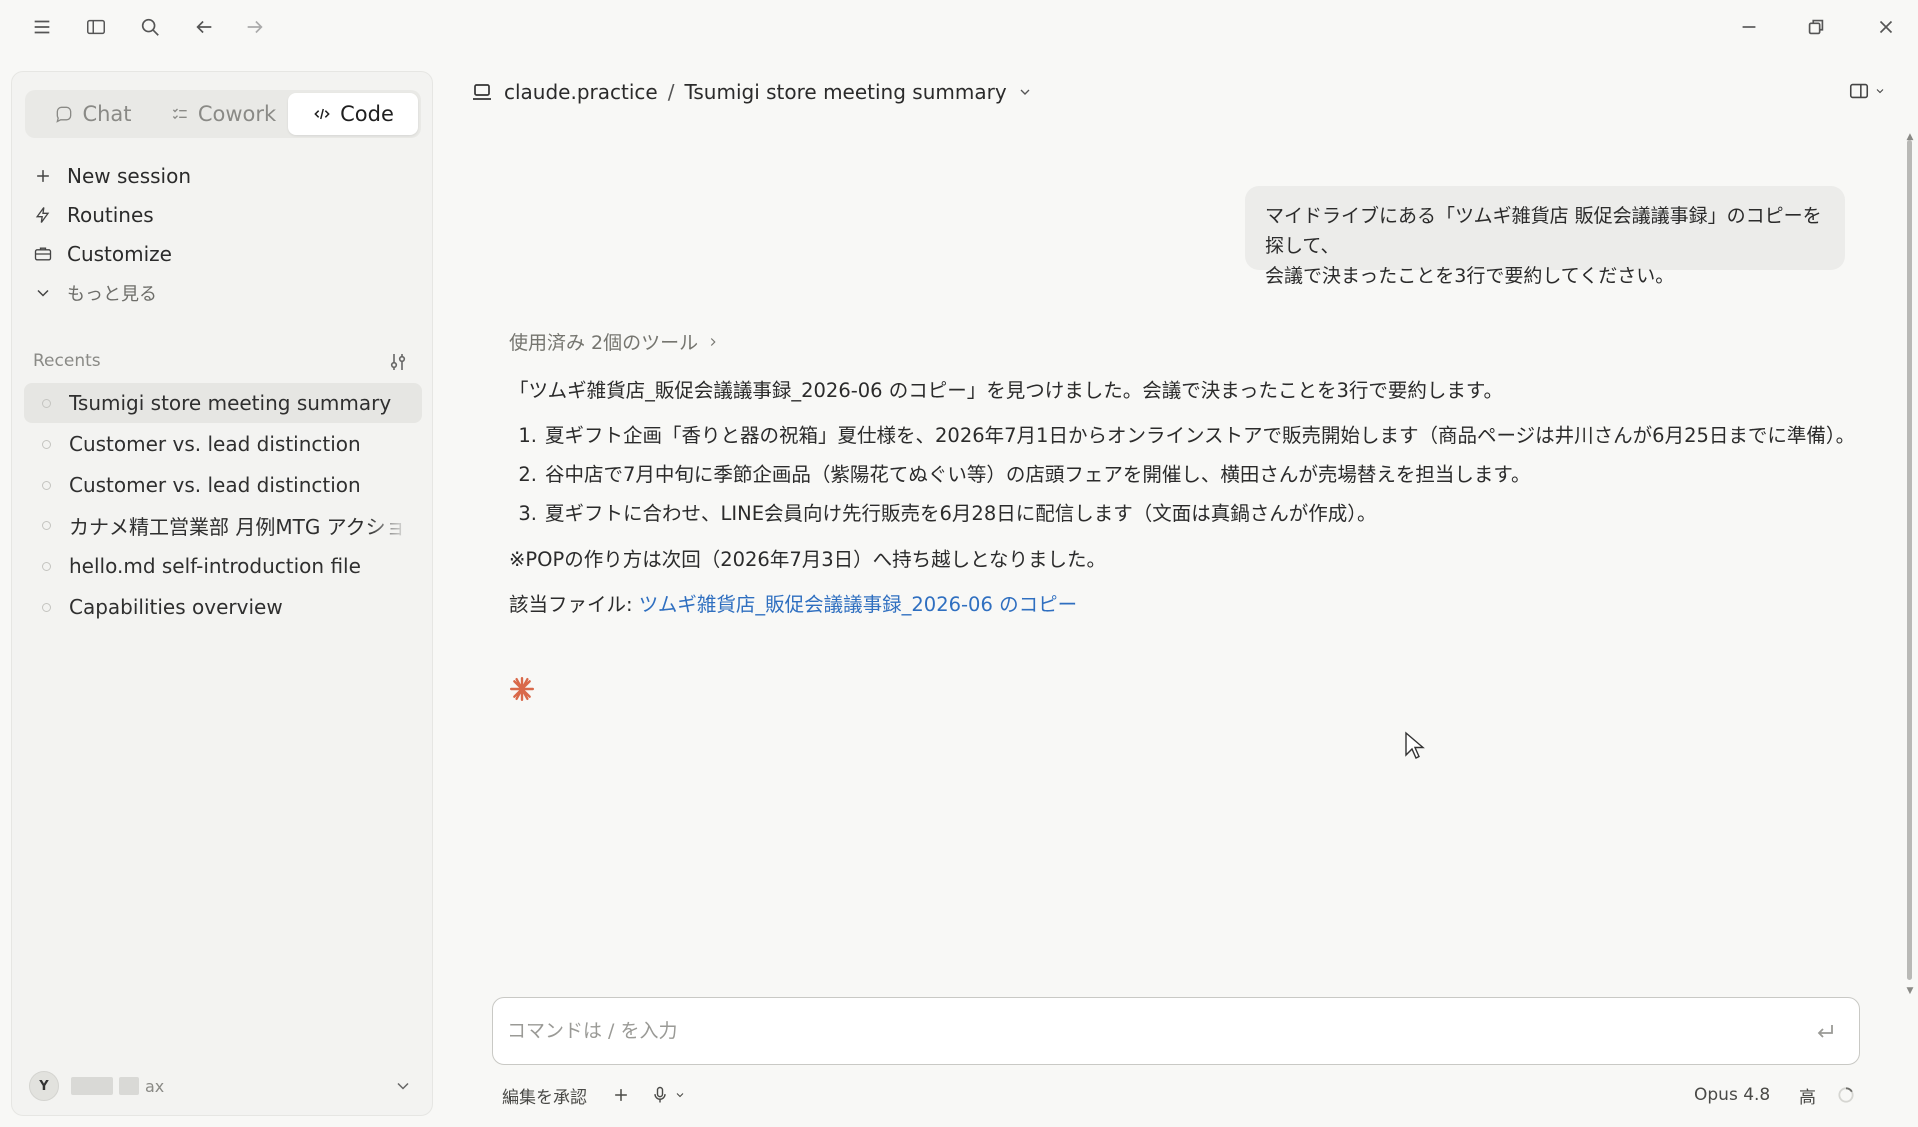  I want to click on show-more-button: もっと見る, so click(95, 293).